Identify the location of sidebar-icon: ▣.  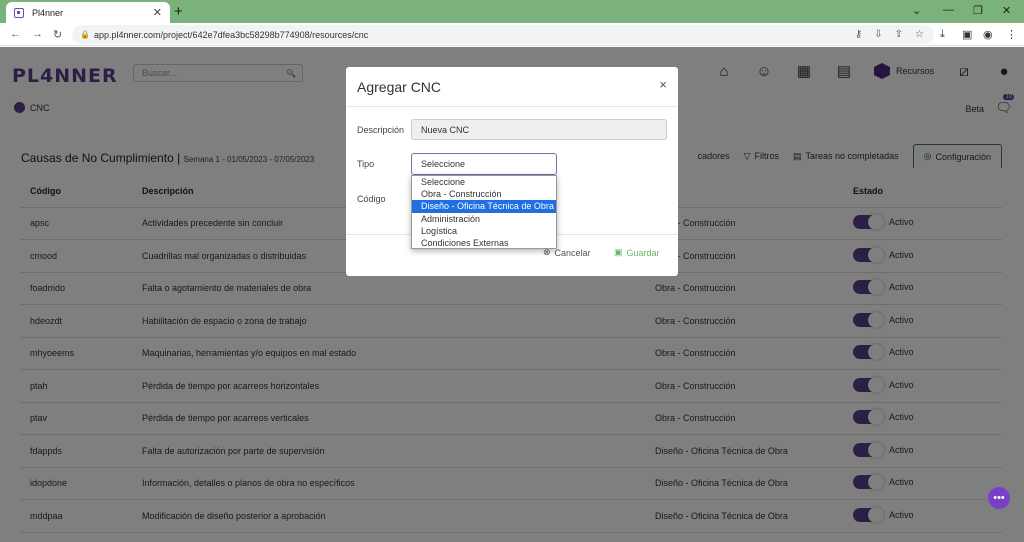
(967, 34).